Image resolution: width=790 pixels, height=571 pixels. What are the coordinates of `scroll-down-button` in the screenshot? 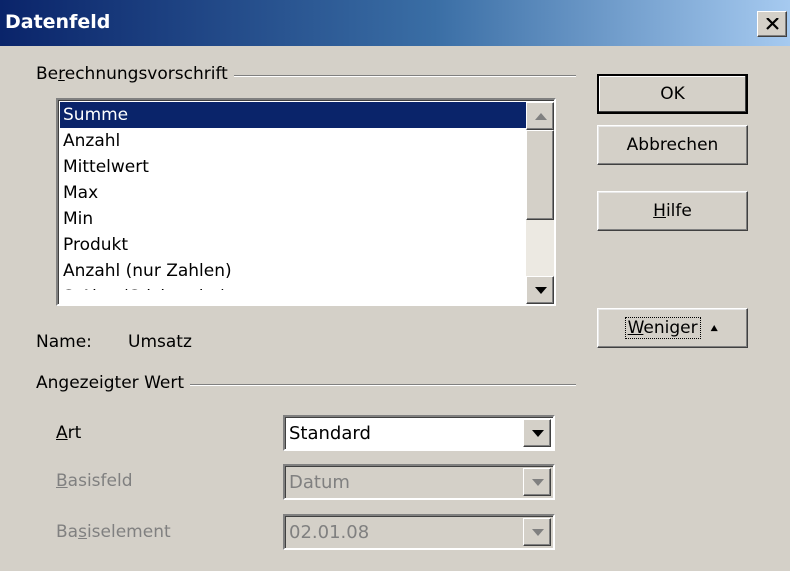 It's located at (540, 290).